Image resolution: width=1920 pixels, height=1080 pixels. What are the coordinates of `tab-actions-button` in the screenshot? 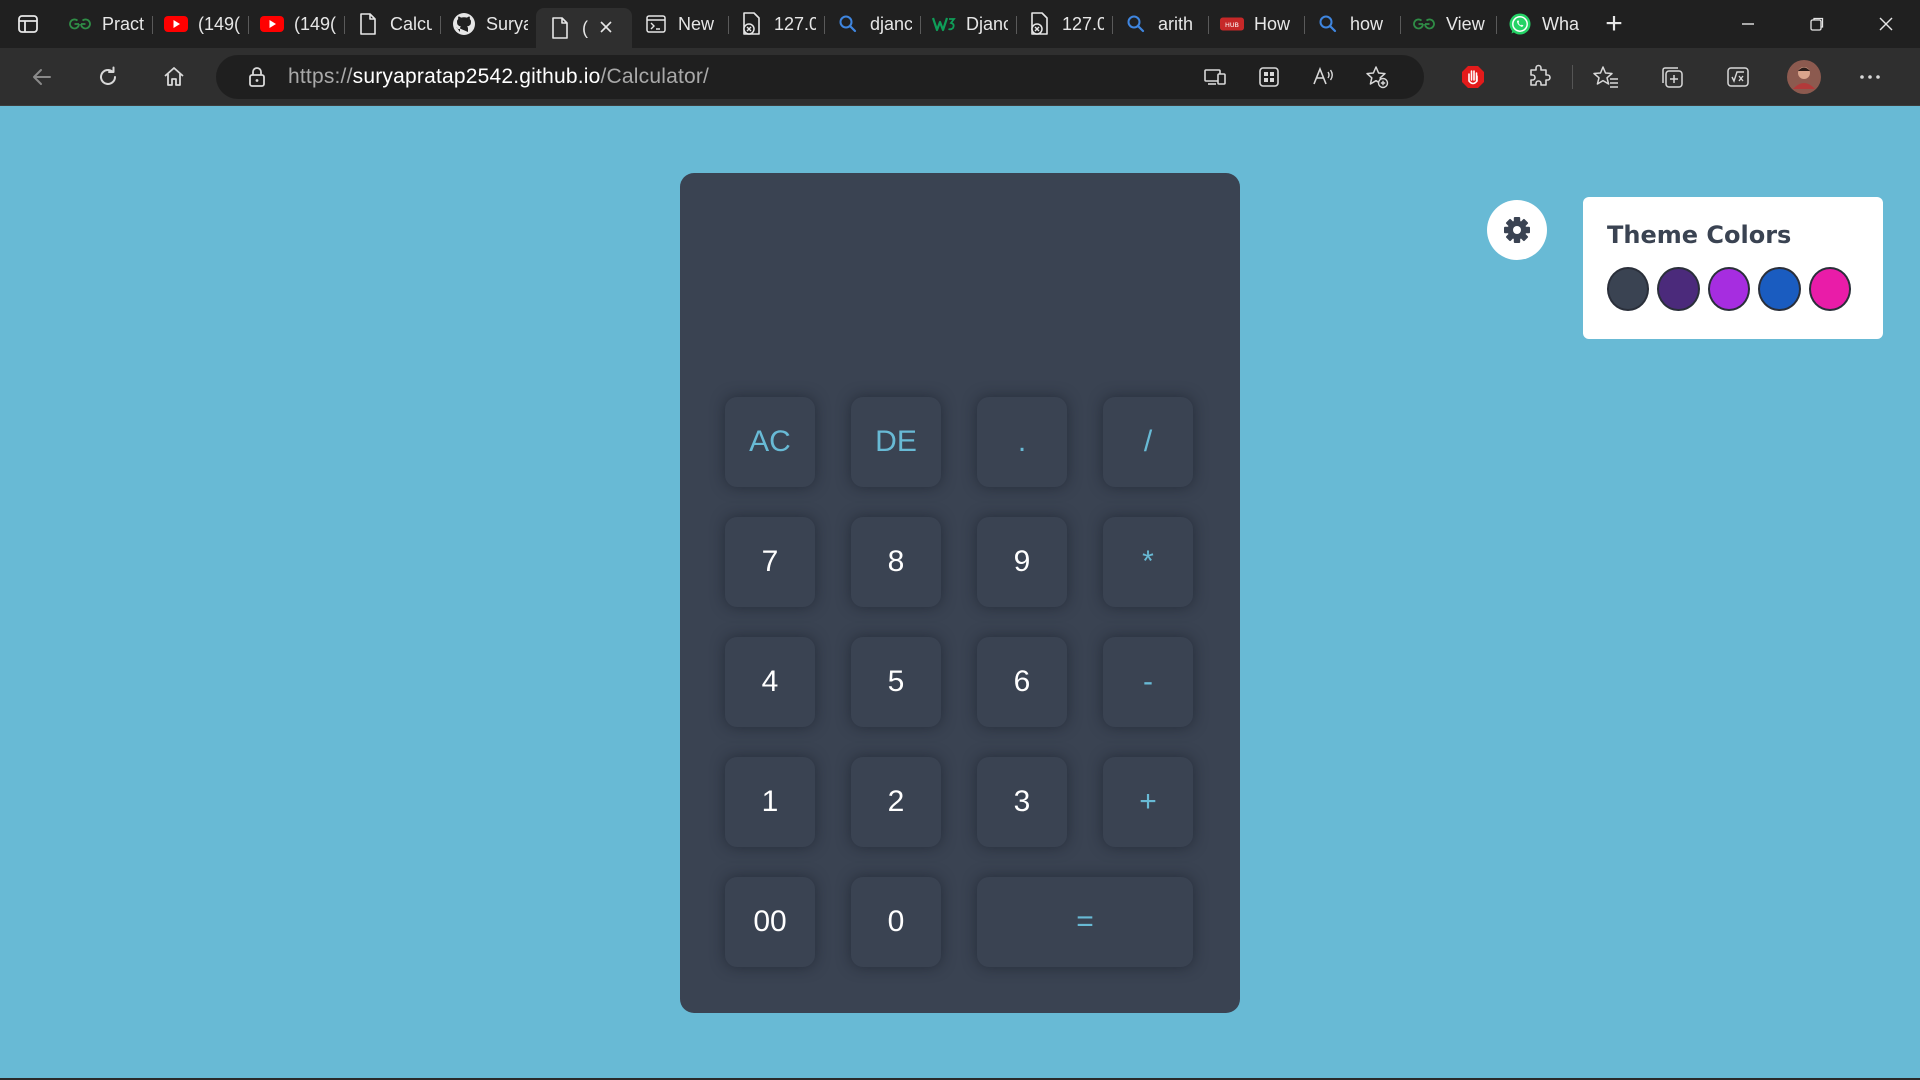 It's located at (28, 24).